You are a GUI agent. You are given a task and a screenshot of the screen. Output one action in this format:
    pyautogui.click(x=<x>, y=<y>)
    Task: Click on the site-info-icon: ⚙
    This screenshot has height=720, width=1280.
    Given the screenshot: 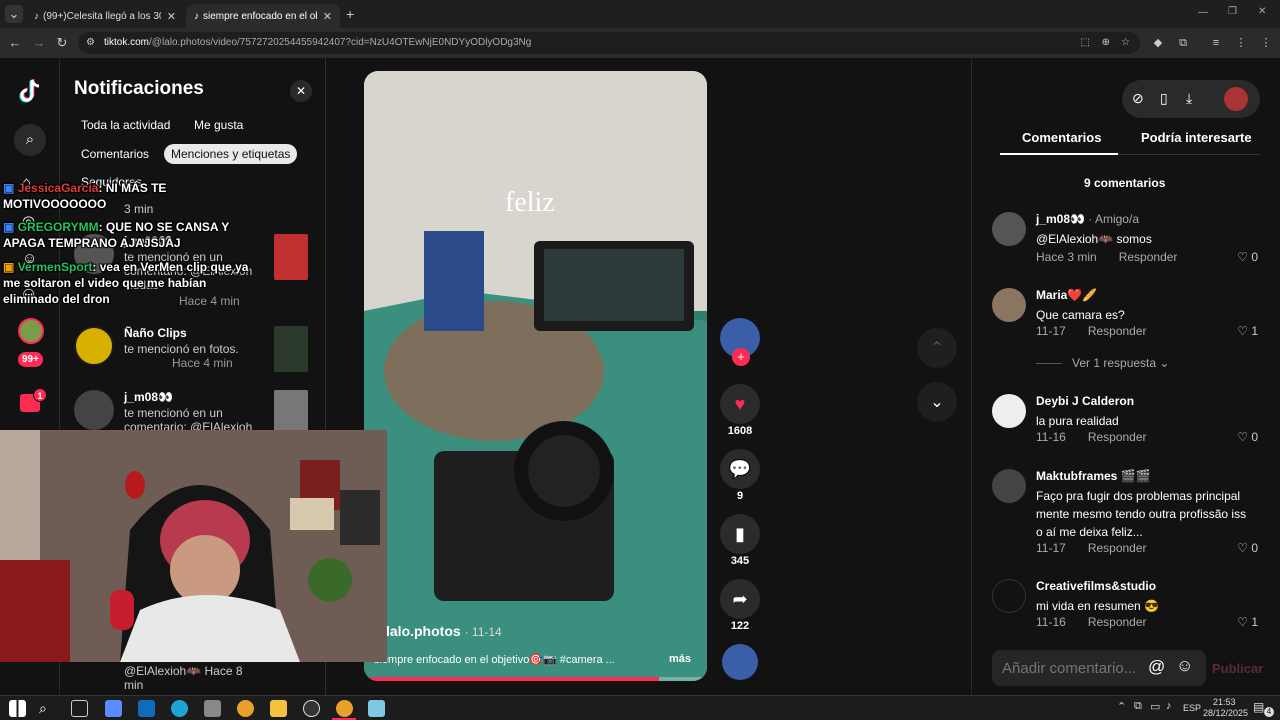 What is the action you would take?
    pyautogui.click(x=90, y=43)
    